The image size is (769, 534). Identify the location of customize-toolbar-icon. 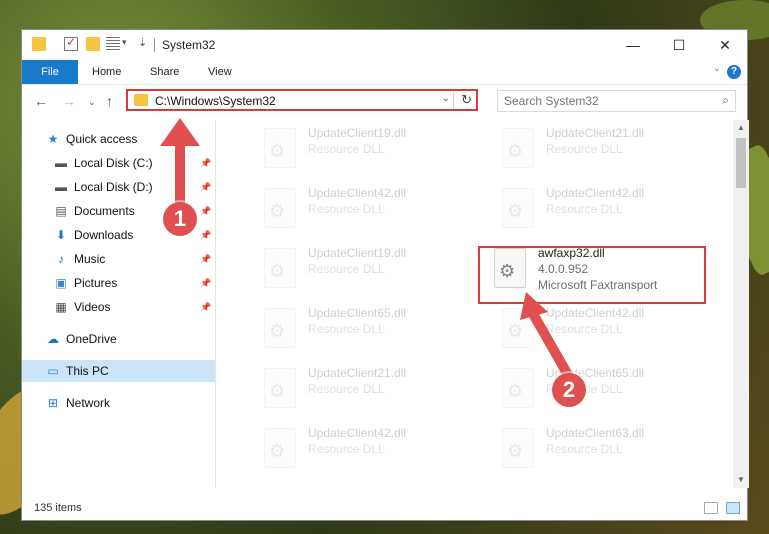
(113, 44).